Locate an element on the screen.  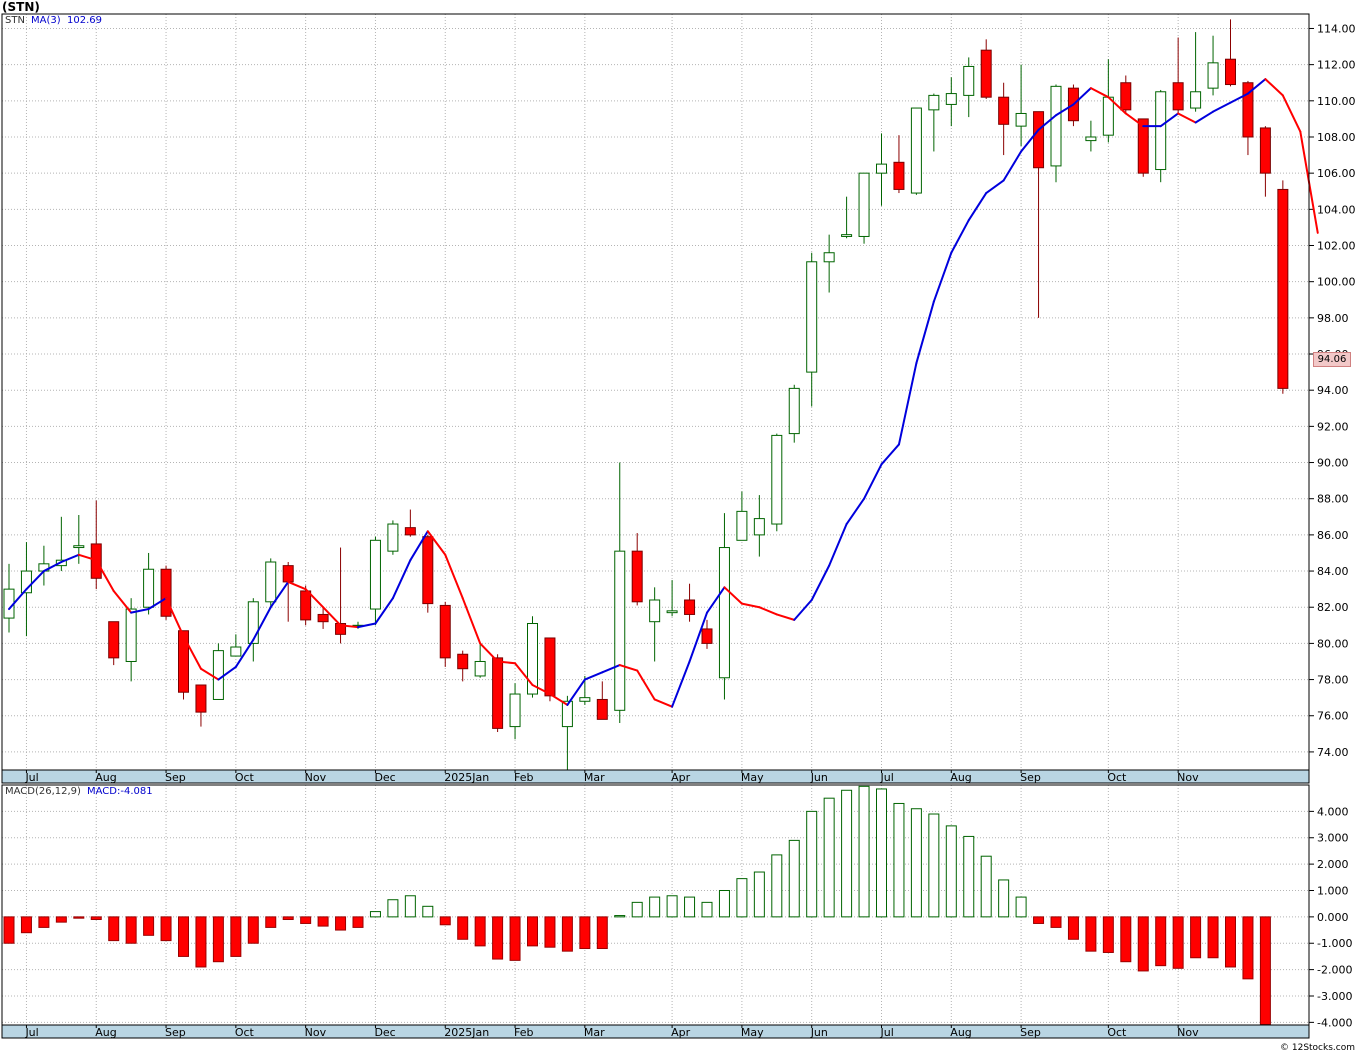
x-tick-label: Mar is located at coordinates (594, 1032).